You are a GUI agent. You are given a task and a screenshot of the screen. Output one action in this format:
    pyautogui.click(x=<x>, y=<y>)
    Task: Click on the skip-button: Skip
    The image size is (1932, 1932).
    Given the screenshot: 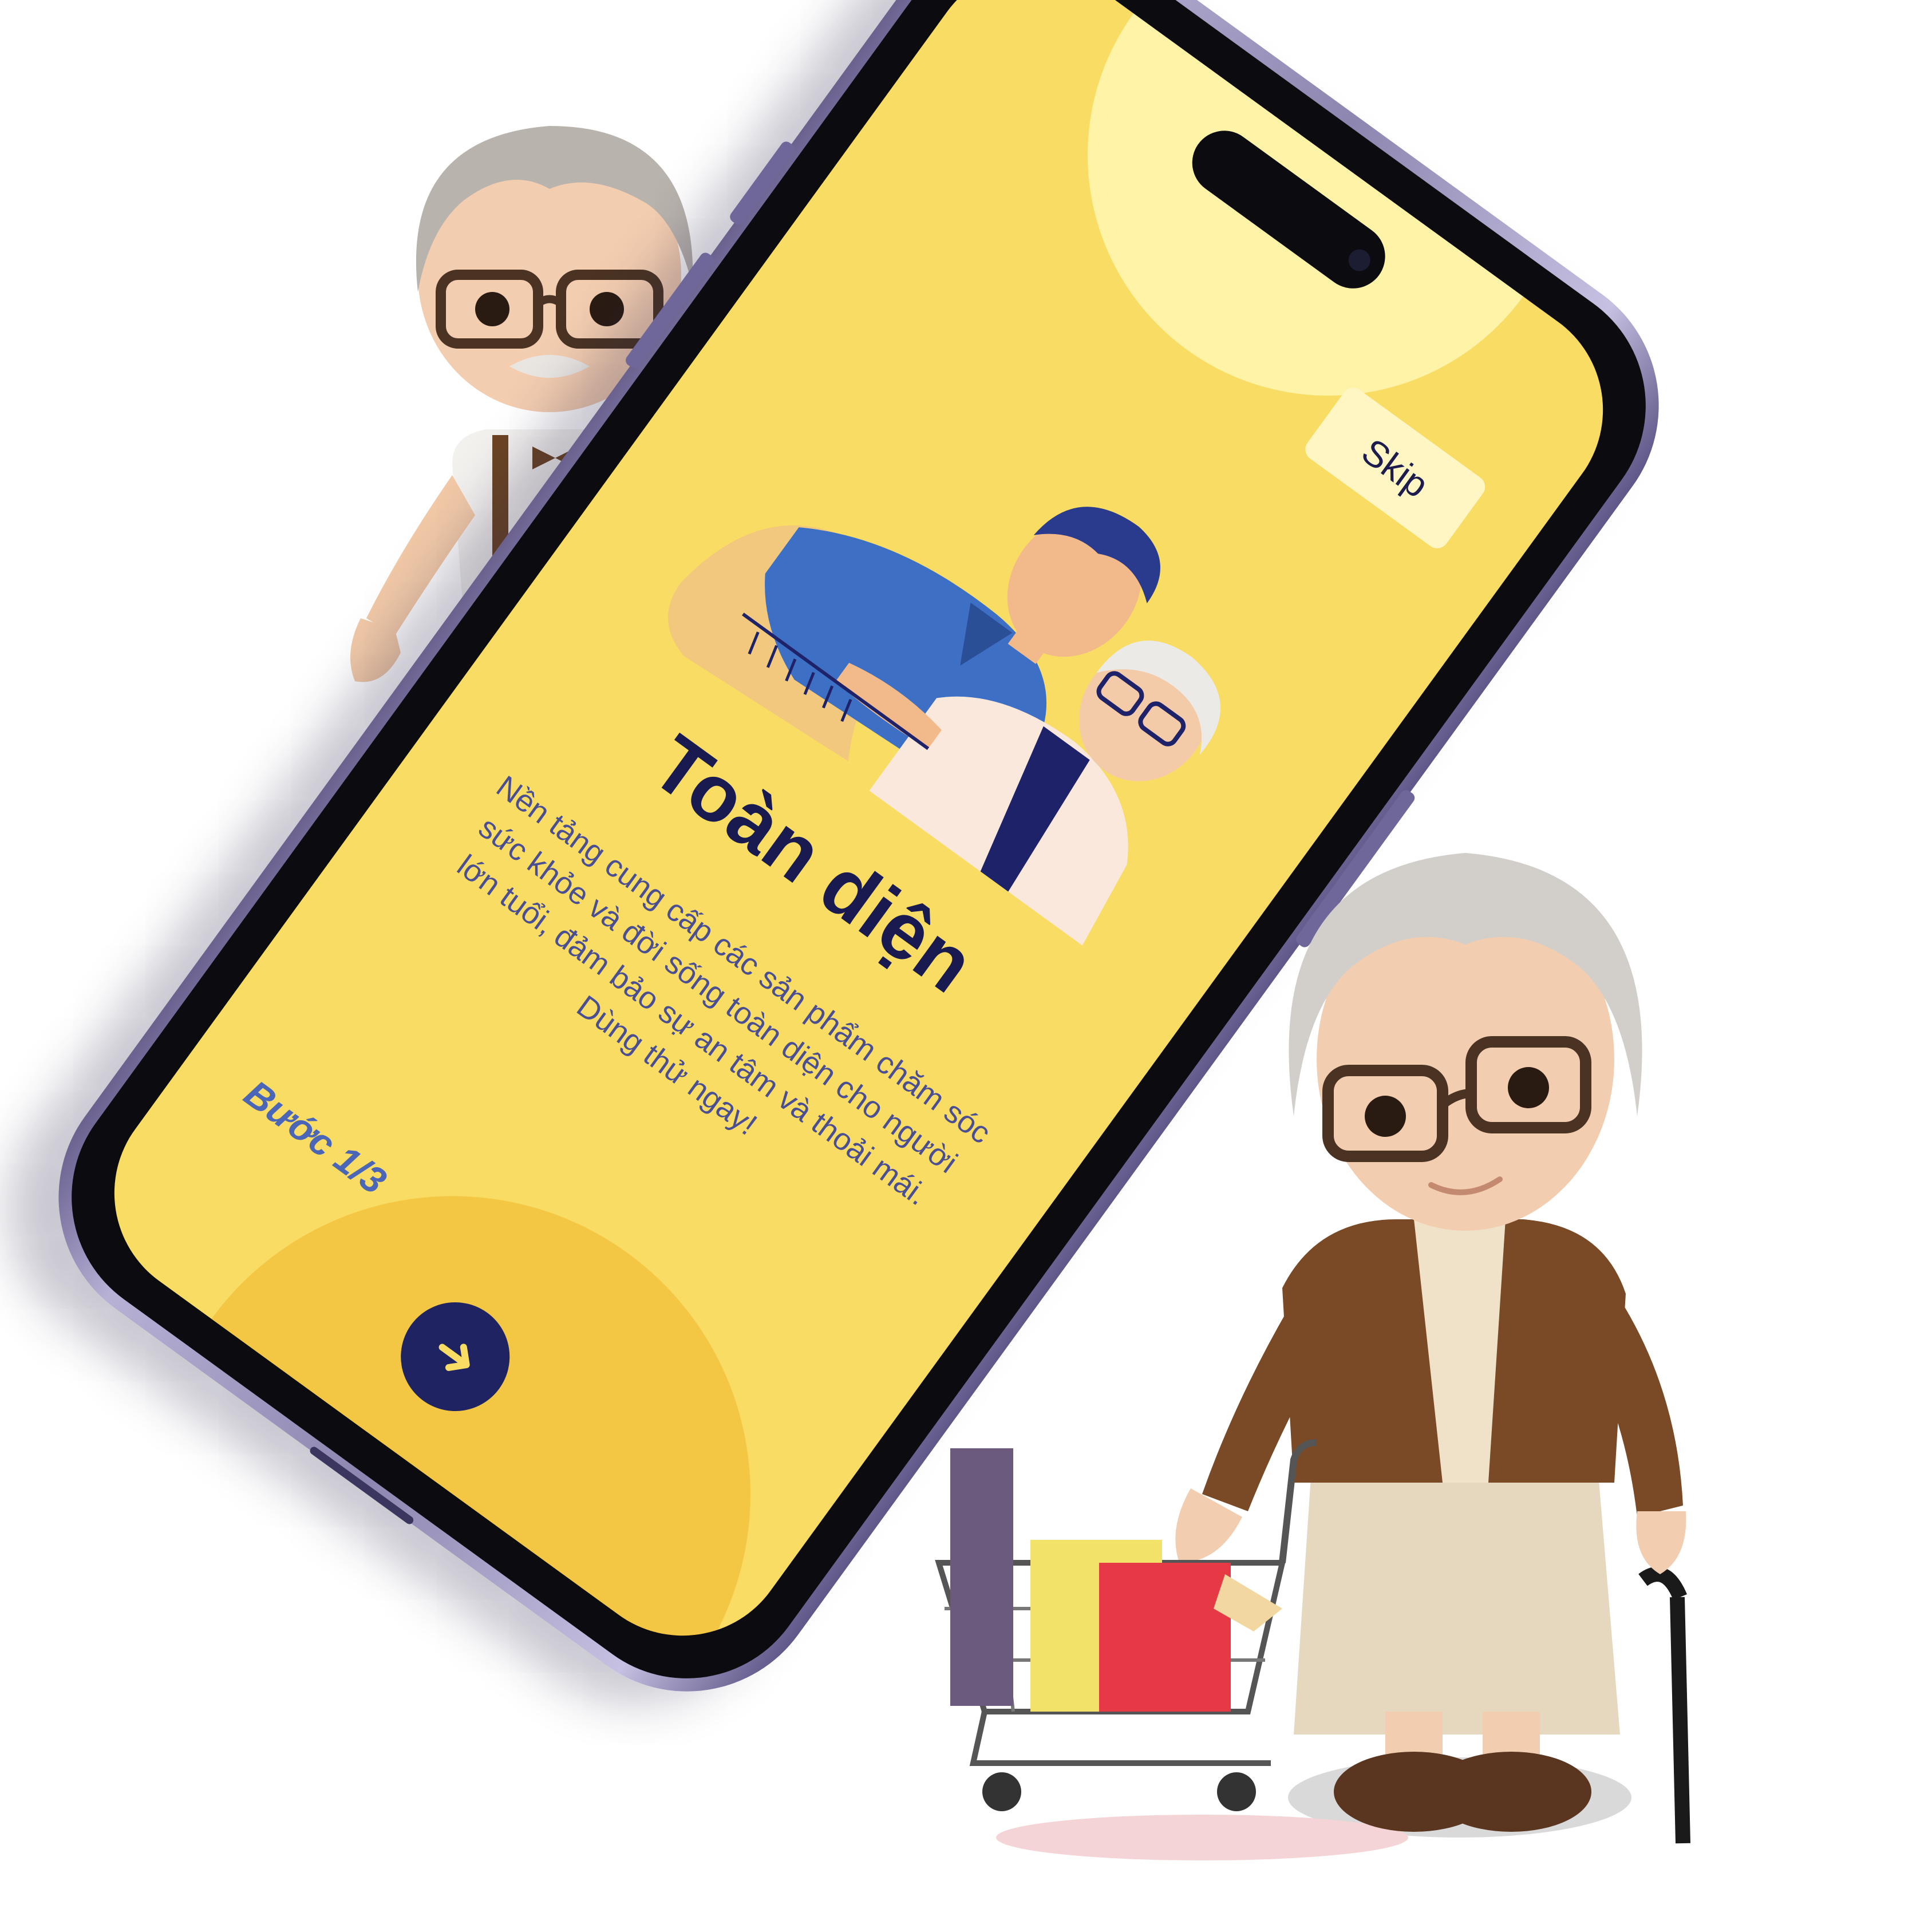 What is the action you would take?
    pyautogui.click(x=1395, y=468)
    